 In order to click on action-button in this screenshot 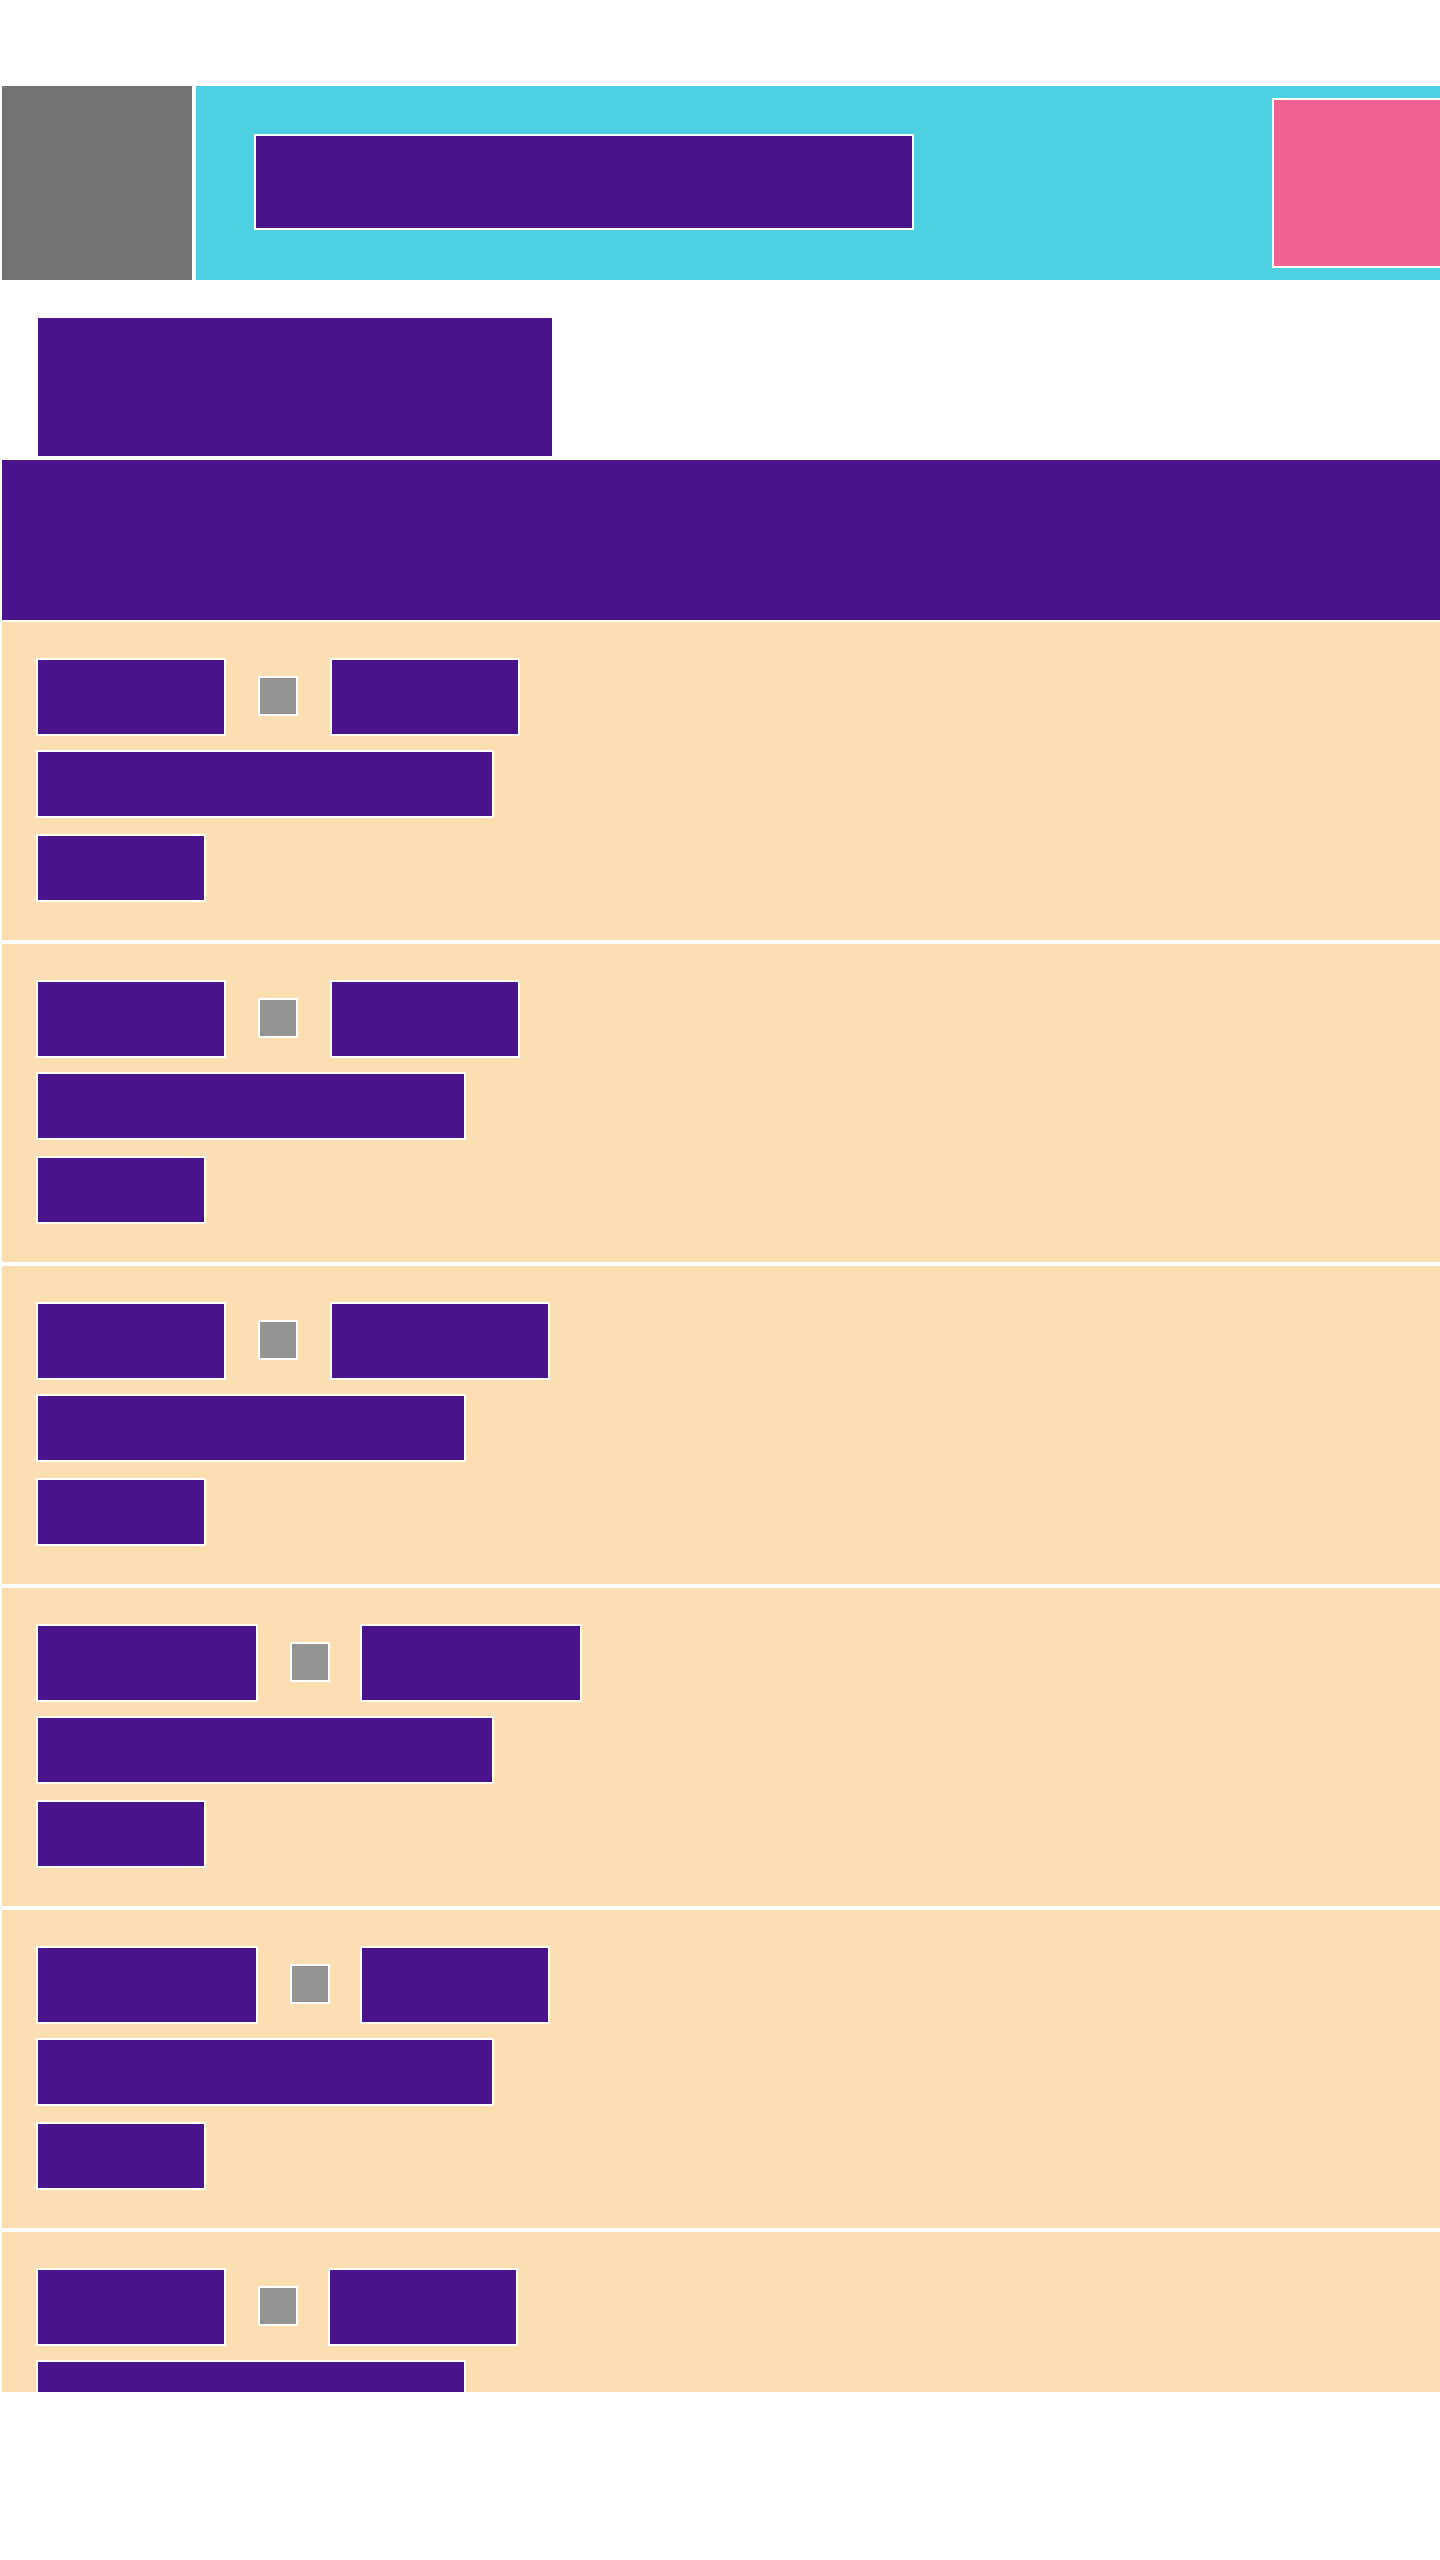, I will do `click(1356, 183)`.